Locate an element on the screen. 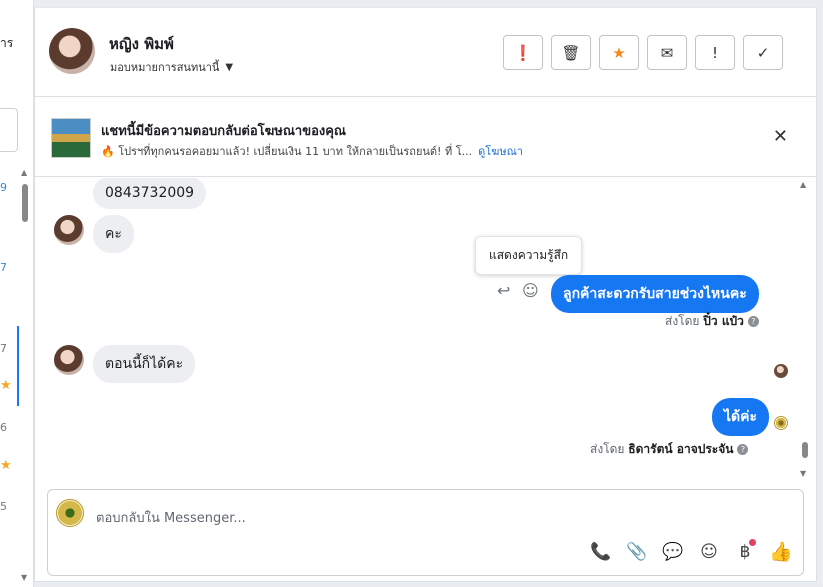 Image resolution: width=823 pixels, height=587 pixels. page-avatar is located at coordinates (70, 513).